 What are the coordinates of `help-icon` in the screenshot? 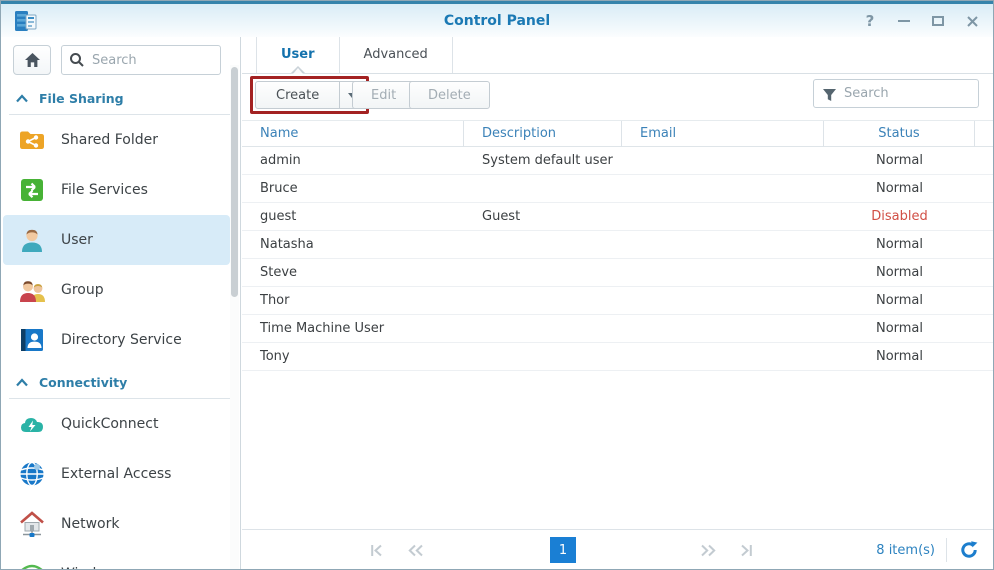 It's located at (870, 21).